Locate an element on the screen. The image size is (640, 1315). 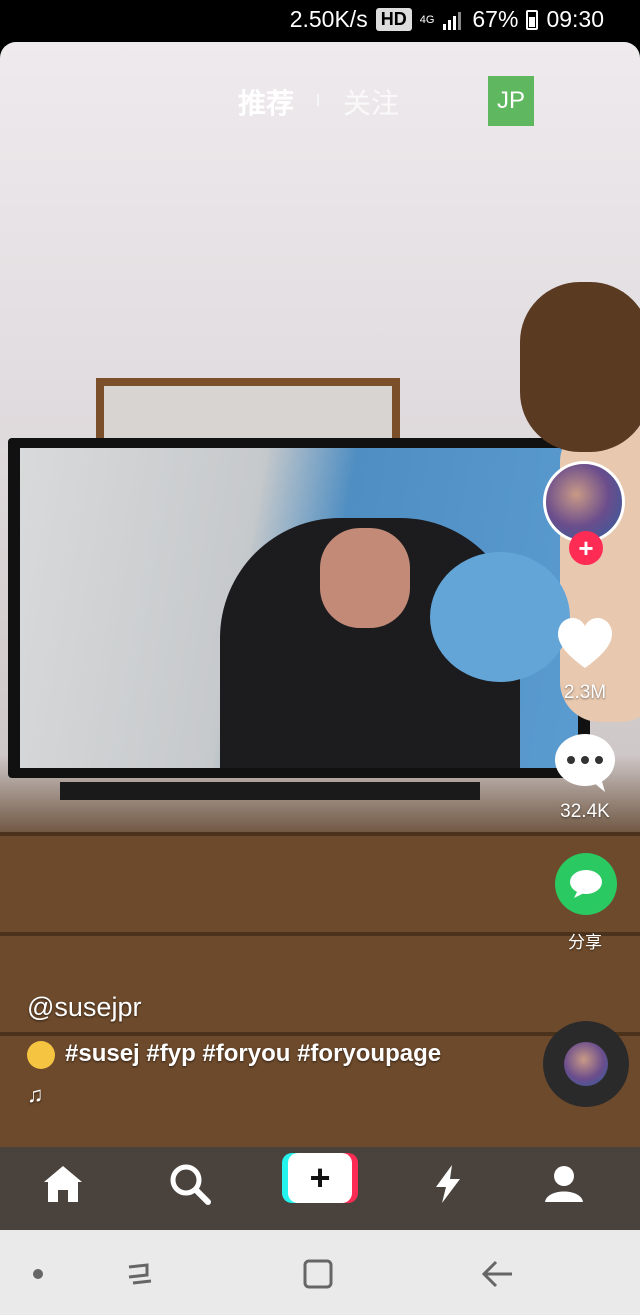
cabinet-edge is located at coordinates (320, 834).